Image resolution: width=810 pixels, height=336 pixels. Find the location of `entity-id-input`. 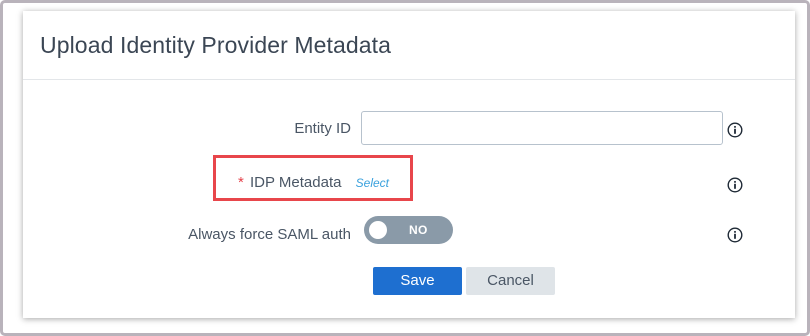

entity-id-input is located at coordinates (542, 128).